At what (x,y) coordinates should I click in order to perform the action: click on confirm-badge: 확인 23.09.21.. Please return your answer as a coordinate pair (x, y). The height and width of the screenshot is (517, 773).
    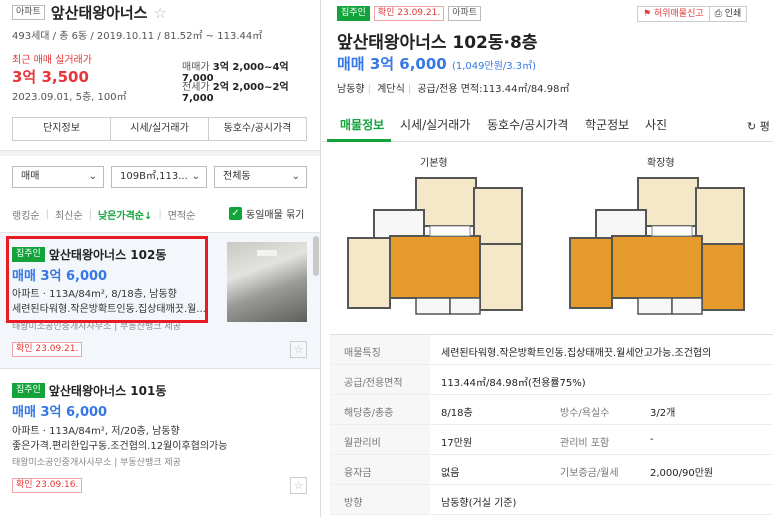
    Looking at the image, I should click on (47, 349).